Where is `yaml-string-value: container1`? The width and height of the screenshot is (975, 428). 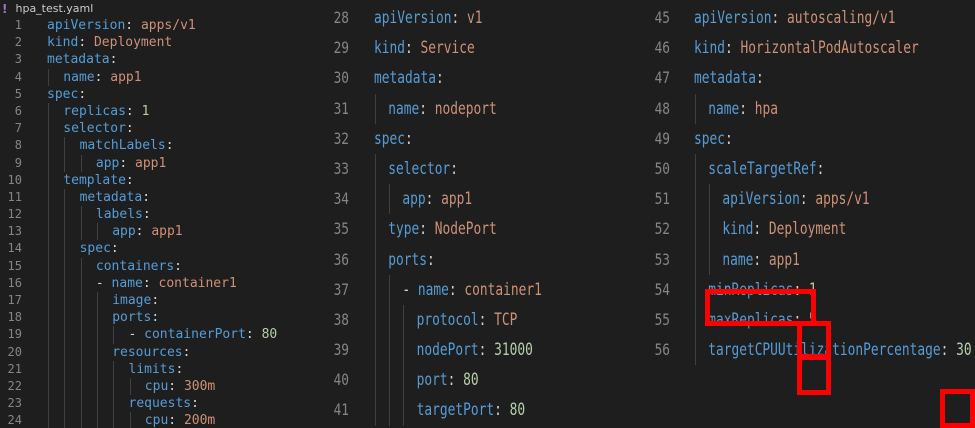 yaml-string-value: container1 is located at coordinates (197, 283).